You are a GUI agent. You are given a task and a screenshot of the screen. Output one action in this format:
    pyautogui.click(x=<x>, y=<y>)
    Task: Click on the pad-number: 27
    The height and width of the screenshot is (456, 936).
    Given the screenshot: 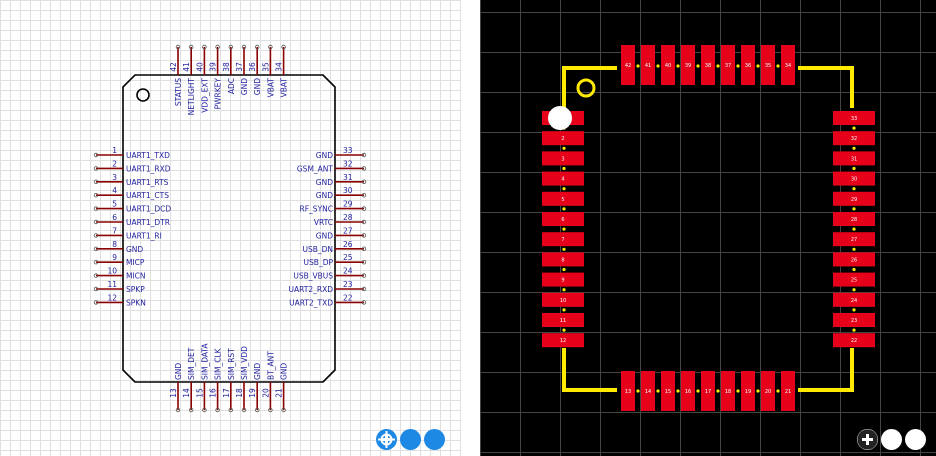 What is the action you would take?
    pyautogui.click(x=854, y=240)
    